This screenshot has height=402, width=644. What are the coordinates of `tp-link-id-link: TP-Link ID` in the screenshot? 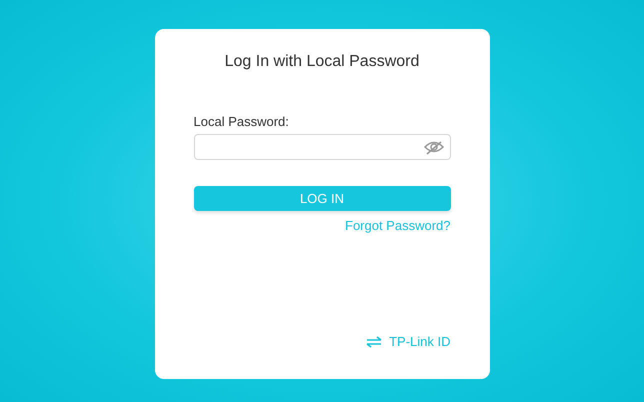 It's located at (408, 341).